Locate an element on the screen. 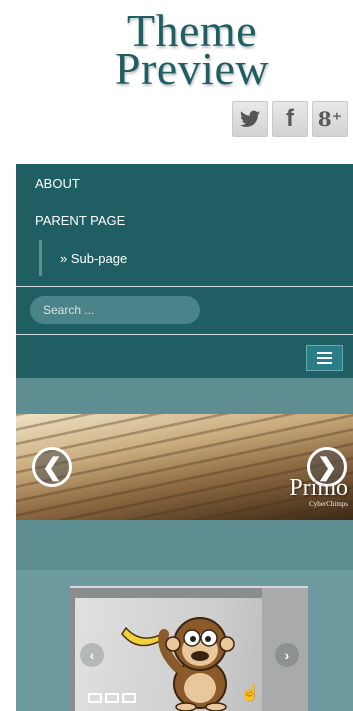 The width and height of the screenshot is (353, 711). chevron-left-icon: ❮ is located at coordinates (52, 467).